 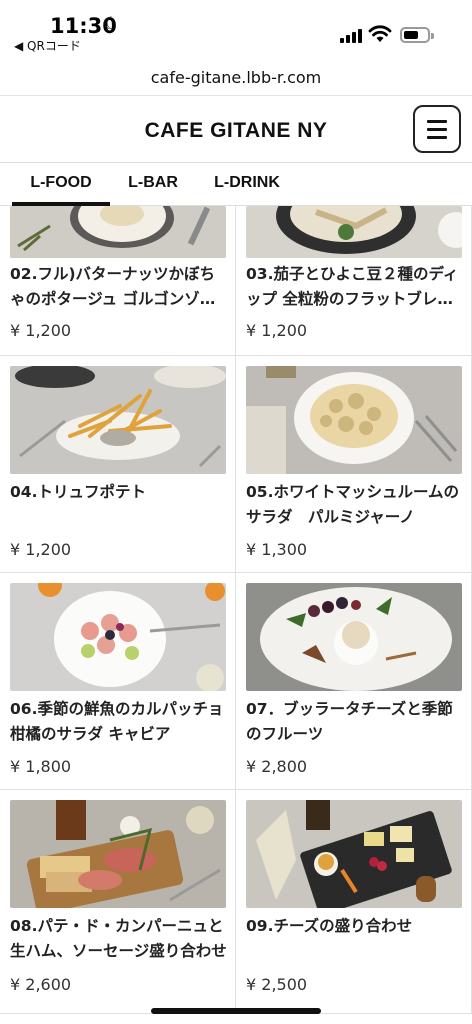 What do you see at coordinates (380, 33) in the screenshot?
I see `wifi-icon` at bounding box center [380, 33].